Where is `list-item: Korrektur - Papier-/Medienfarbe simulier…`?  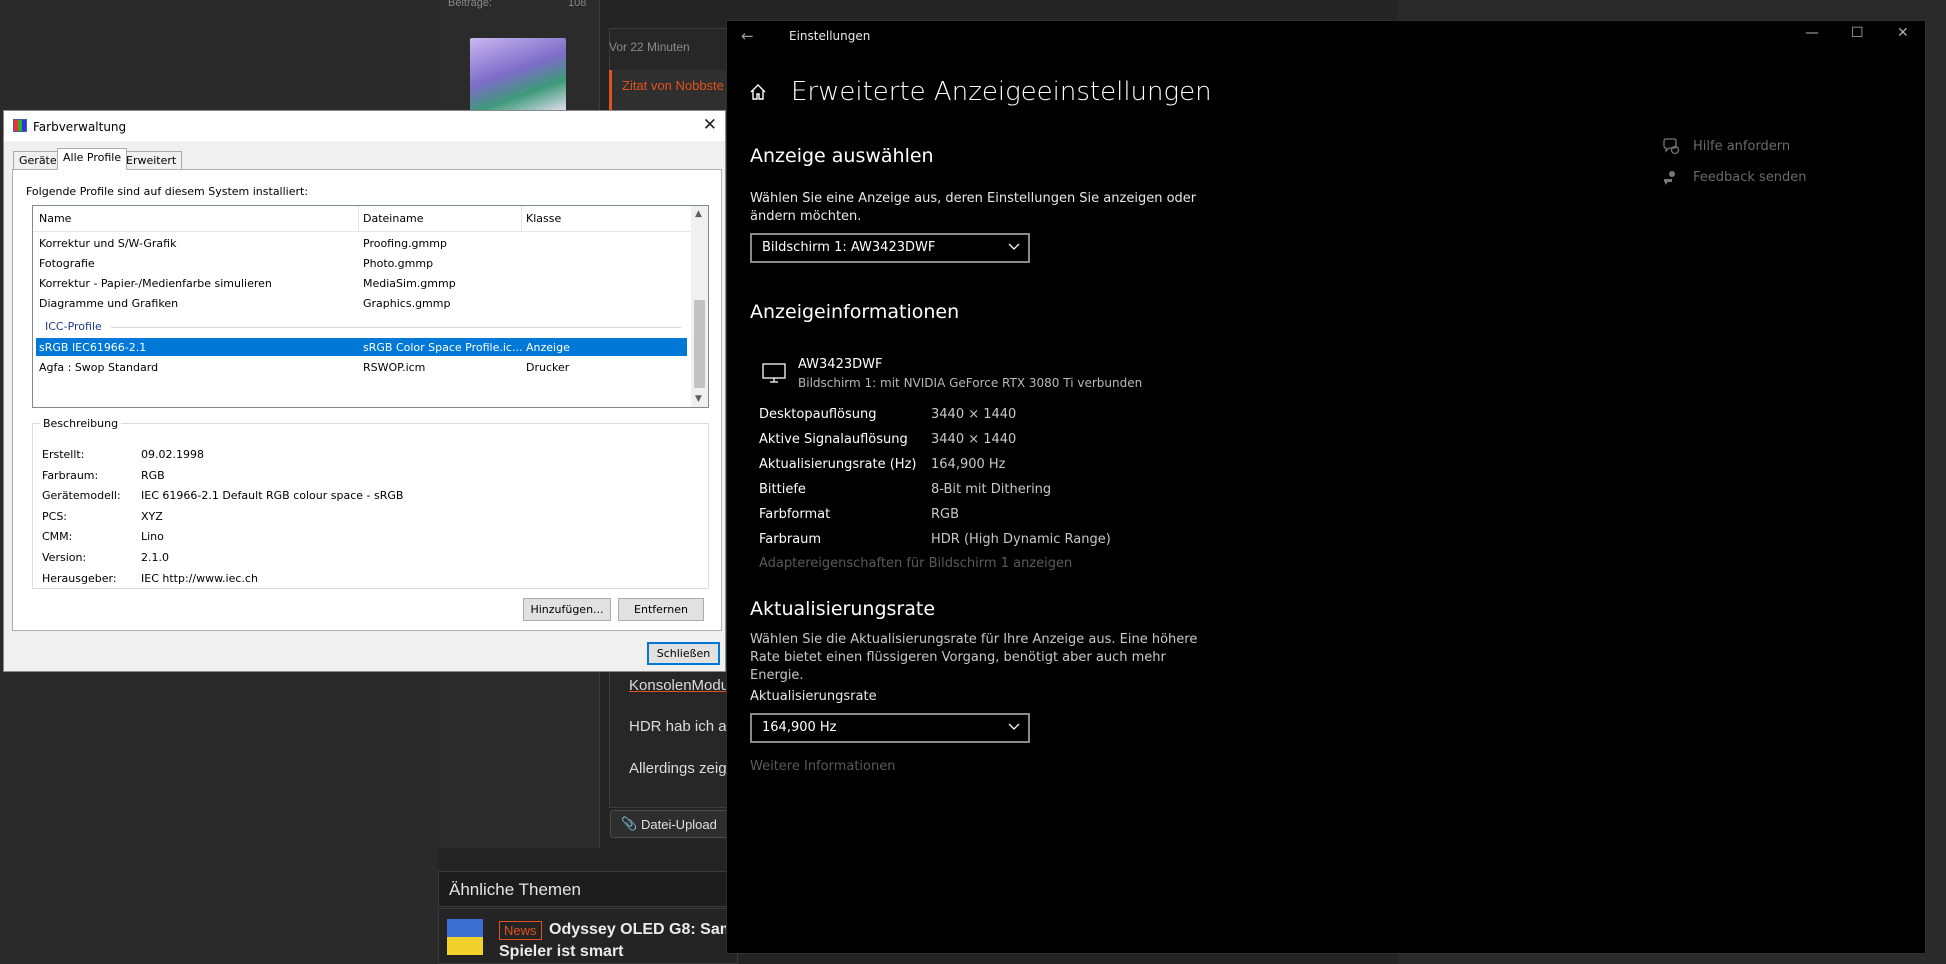 list-item: Korrektur - Papier-/Medienfarbe simulier… is located at coordinates (361, 283).